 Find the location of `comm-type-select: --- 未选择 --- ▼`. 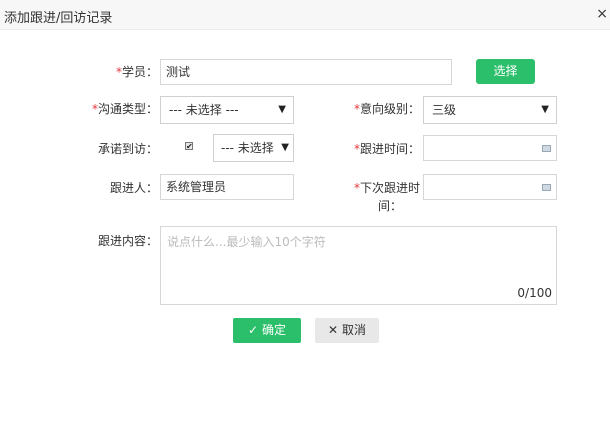

comm-type-select: --- 未选择 --- ▼ is located at coordinates (227, 110).